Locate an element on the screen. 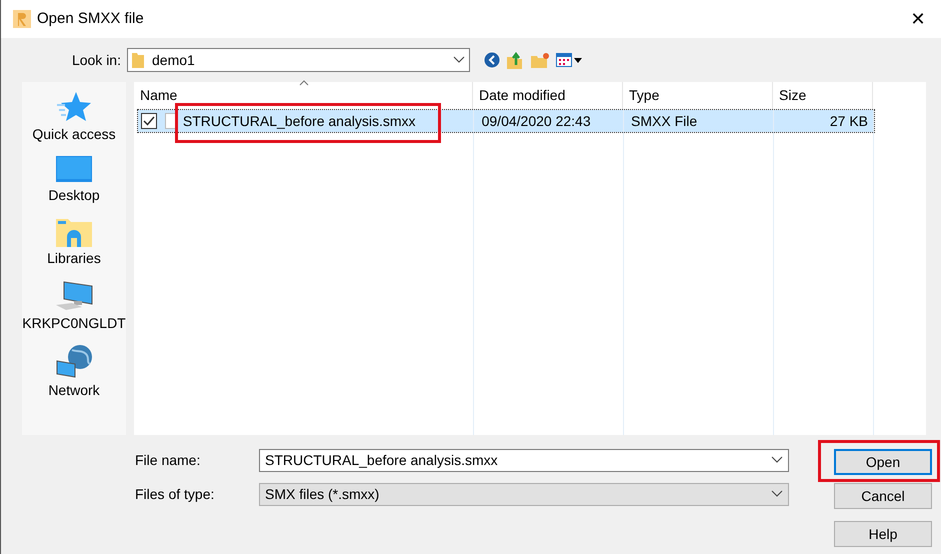 Image resolution: width=941 pixels, height=554 pixels. dialog-button: Cancel is located at coordinates (883, 496).